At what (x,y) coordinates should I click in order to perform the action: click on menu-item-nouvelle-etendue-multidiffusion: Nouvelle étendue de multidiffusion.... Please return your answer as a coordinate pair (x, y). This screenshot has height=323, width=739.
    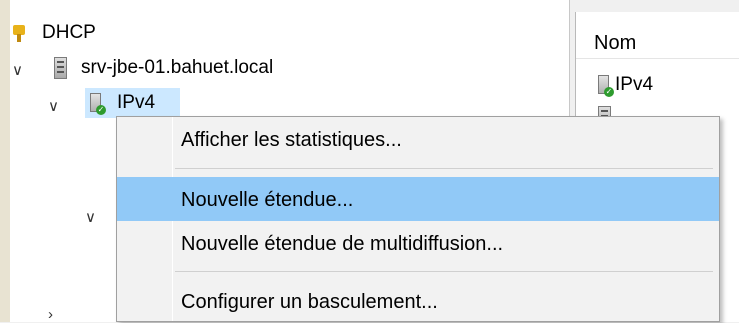
    Looking at the image, I should click on (418, 243).